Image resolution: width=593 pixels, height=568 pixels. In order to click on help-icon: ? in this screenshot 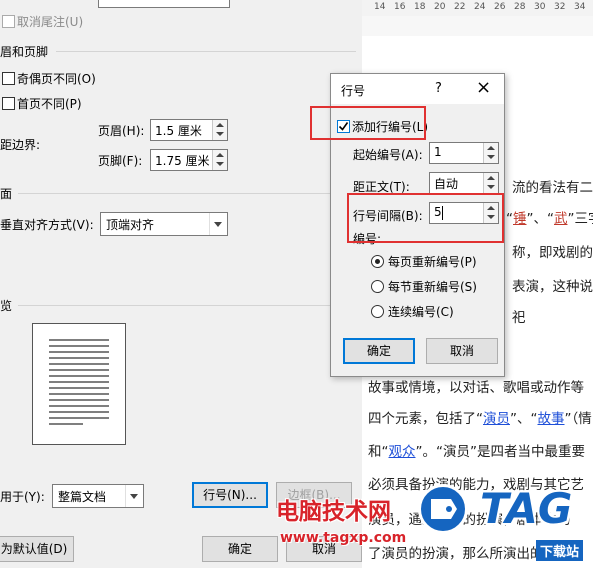, I will do `click(438, 88)`.